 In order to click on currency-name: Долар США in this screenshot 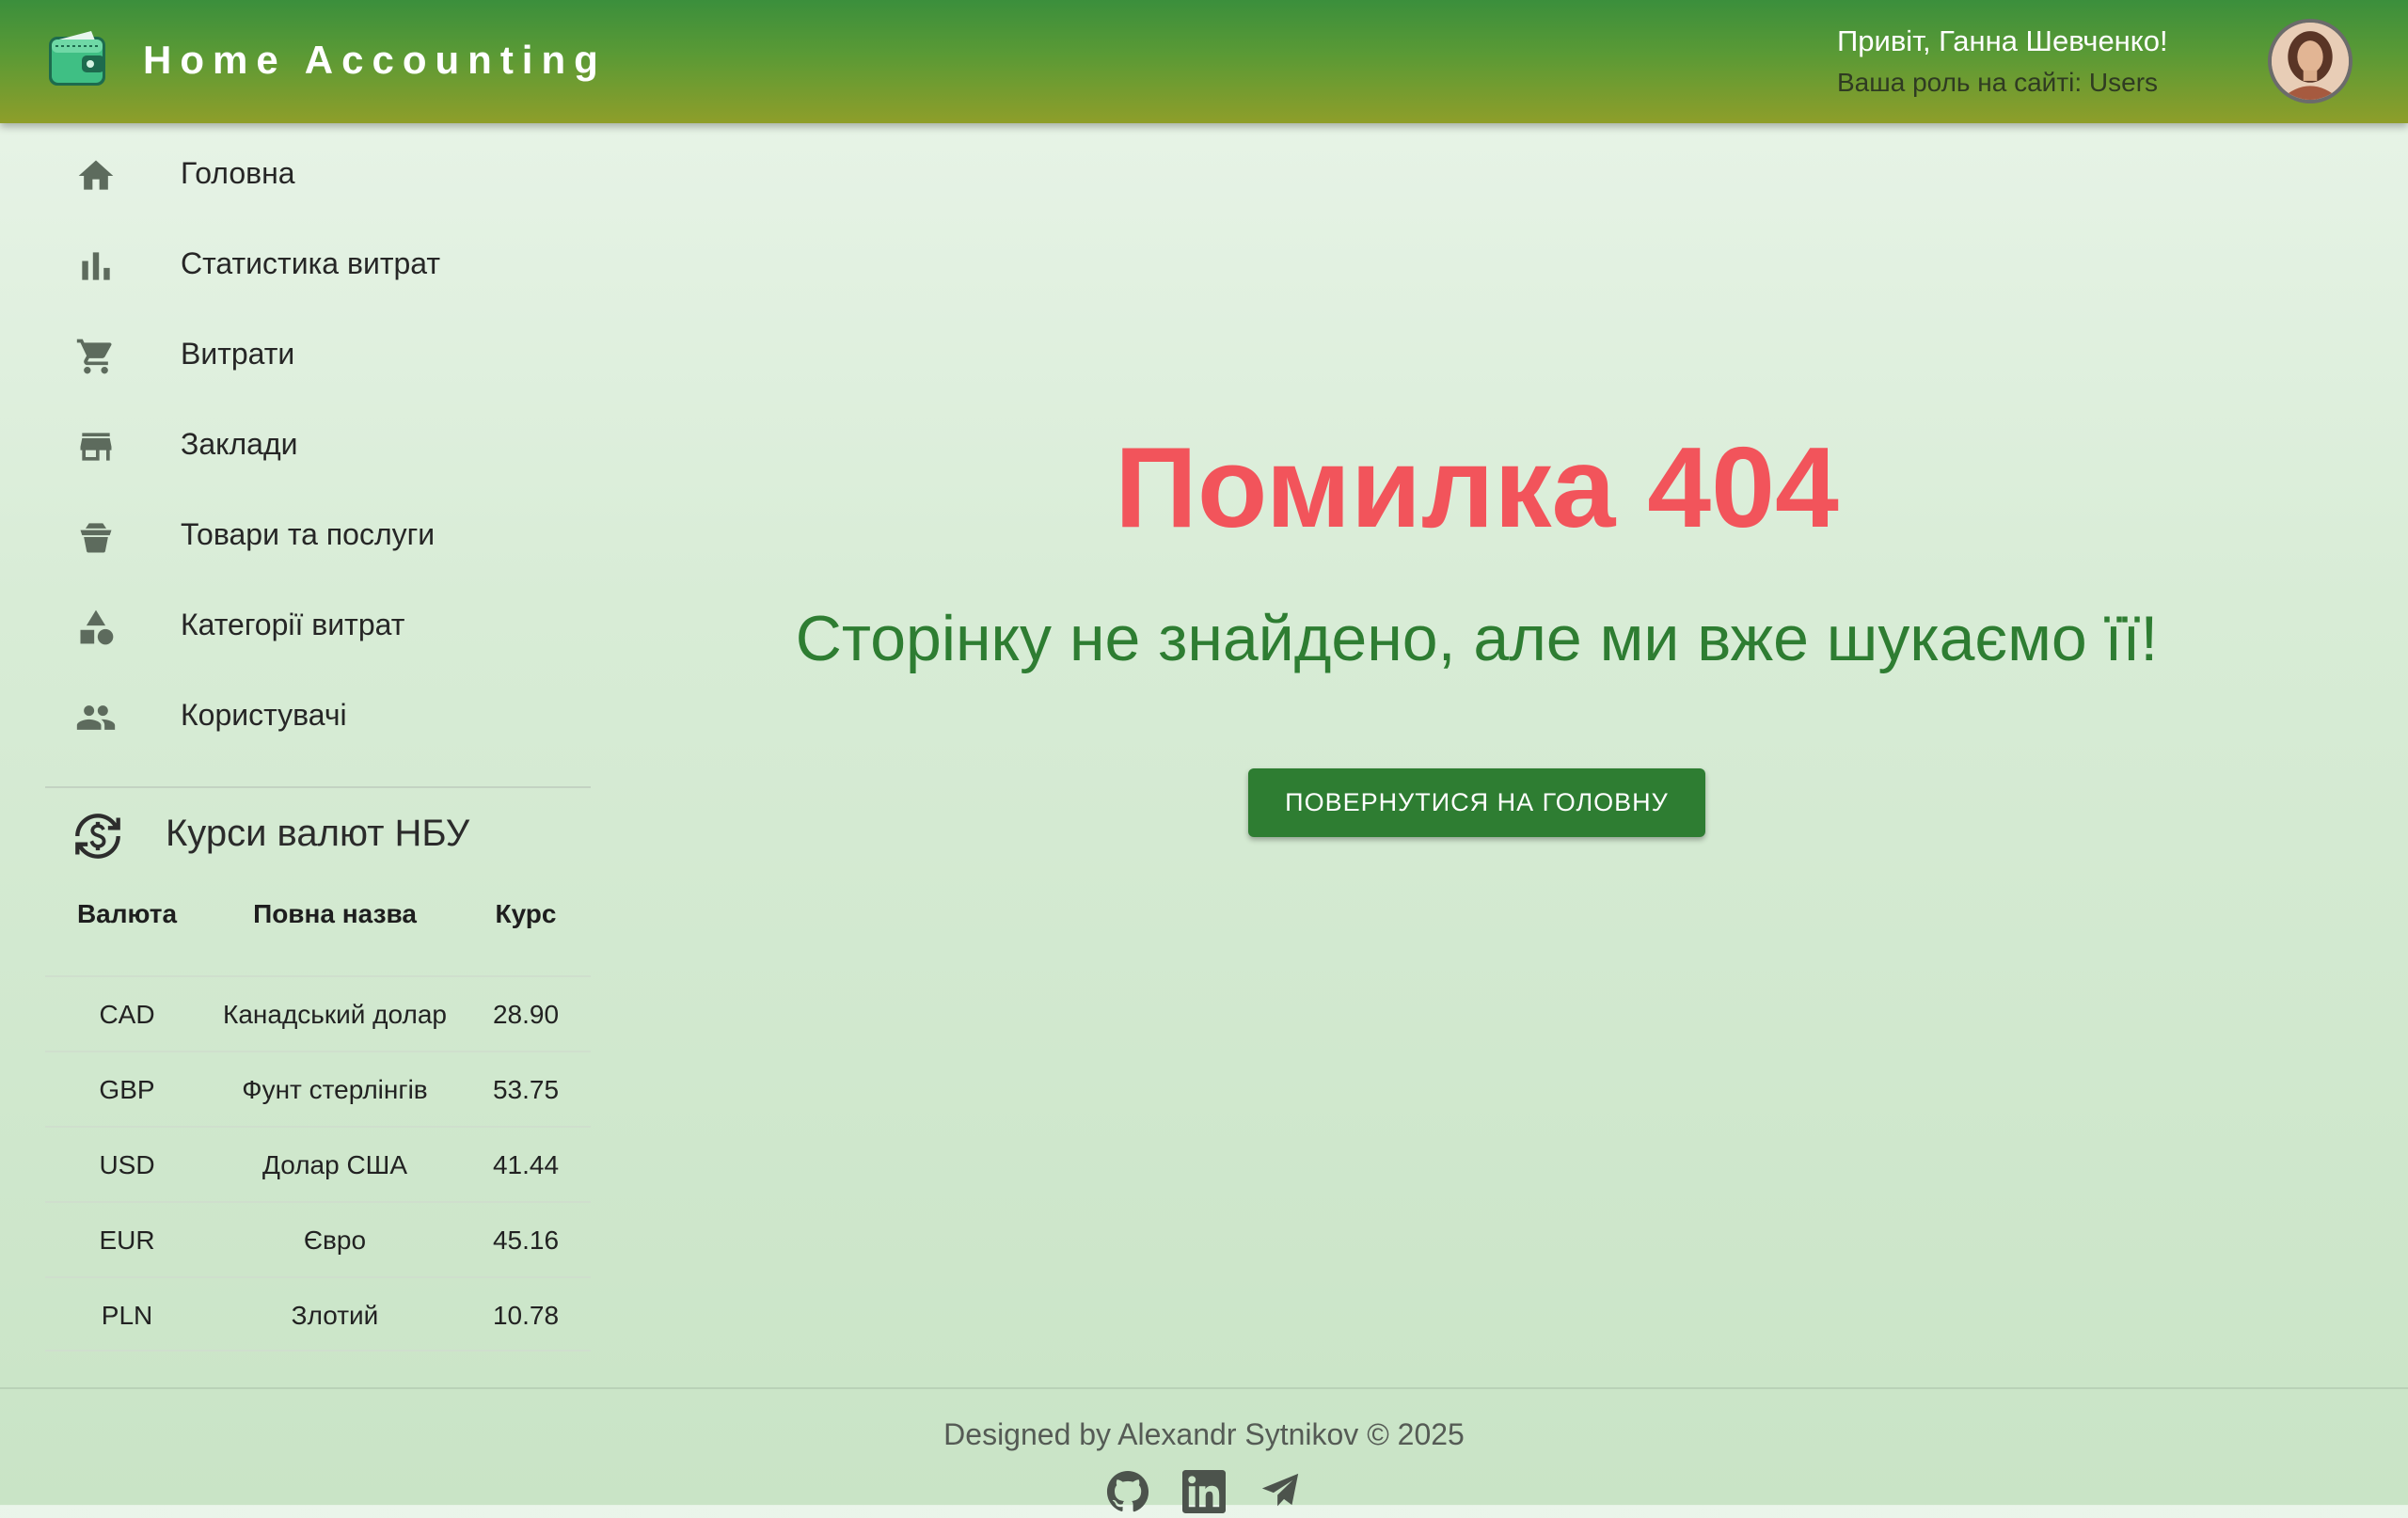, I will do `click(335, 1165)`.